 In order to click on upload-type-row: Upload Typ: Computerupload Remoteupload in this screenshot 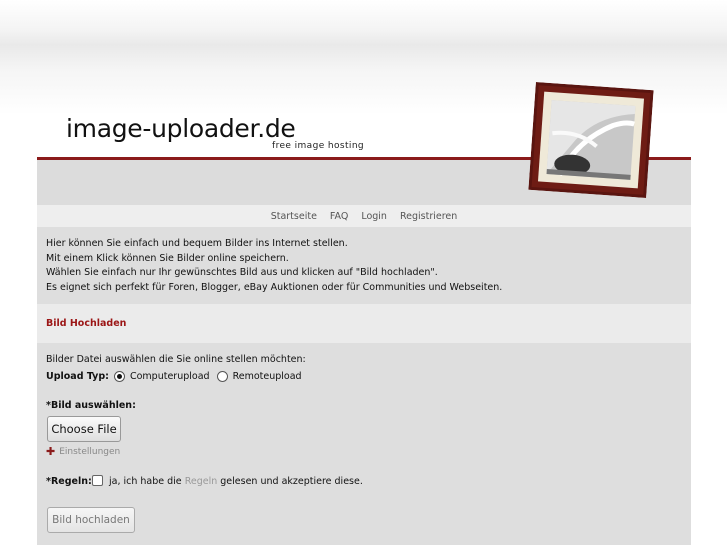, I will do `click(174, 376)`.